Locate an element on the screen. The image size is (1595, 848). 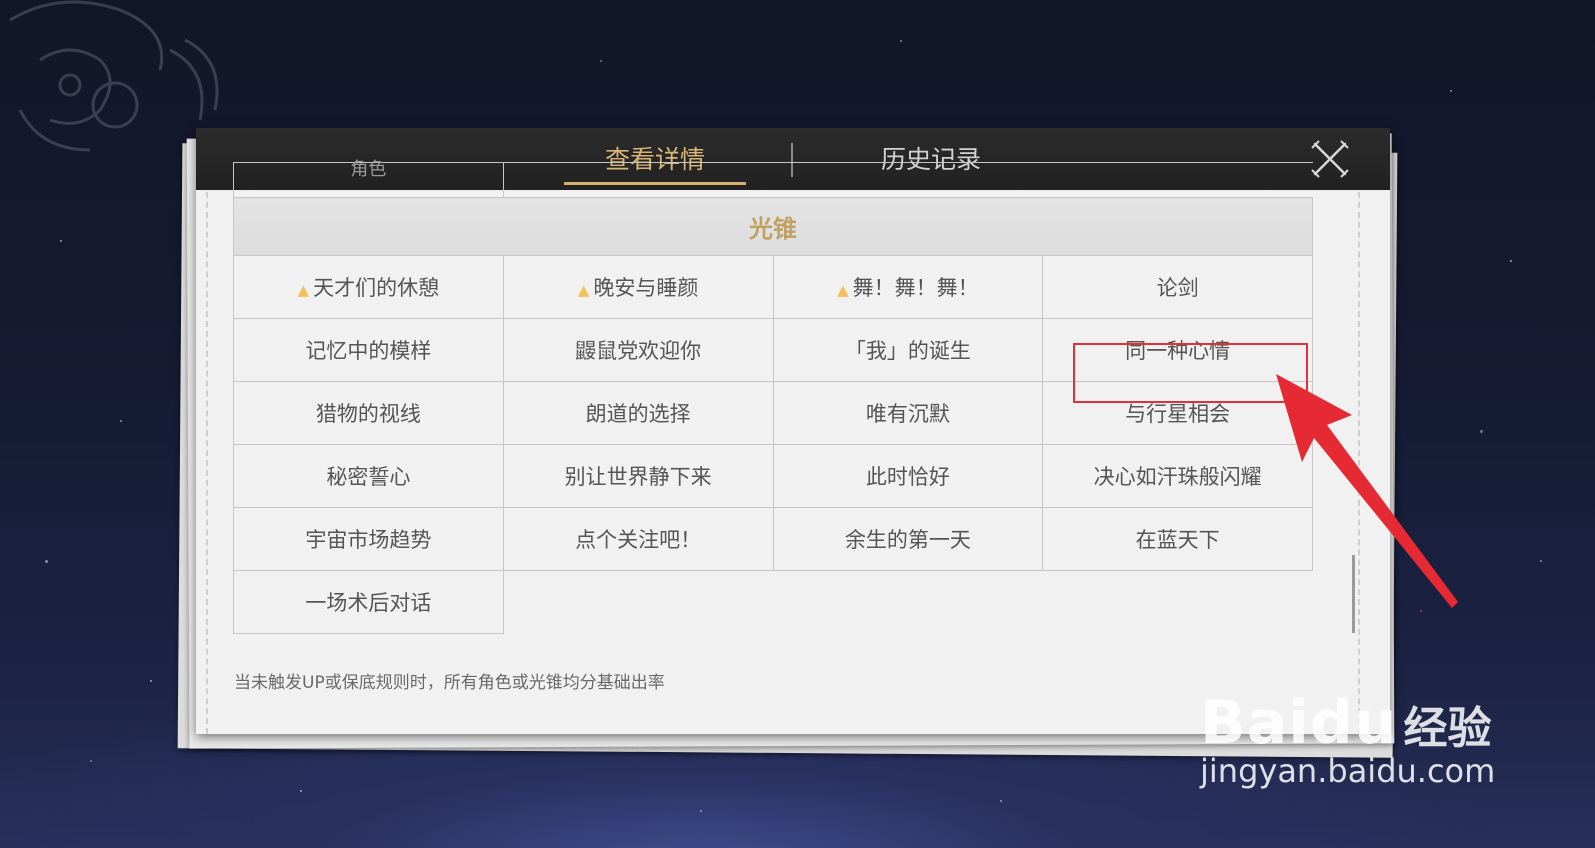
light-cone-cell: 「我」的诞生 is located at coordinates (908, 350).